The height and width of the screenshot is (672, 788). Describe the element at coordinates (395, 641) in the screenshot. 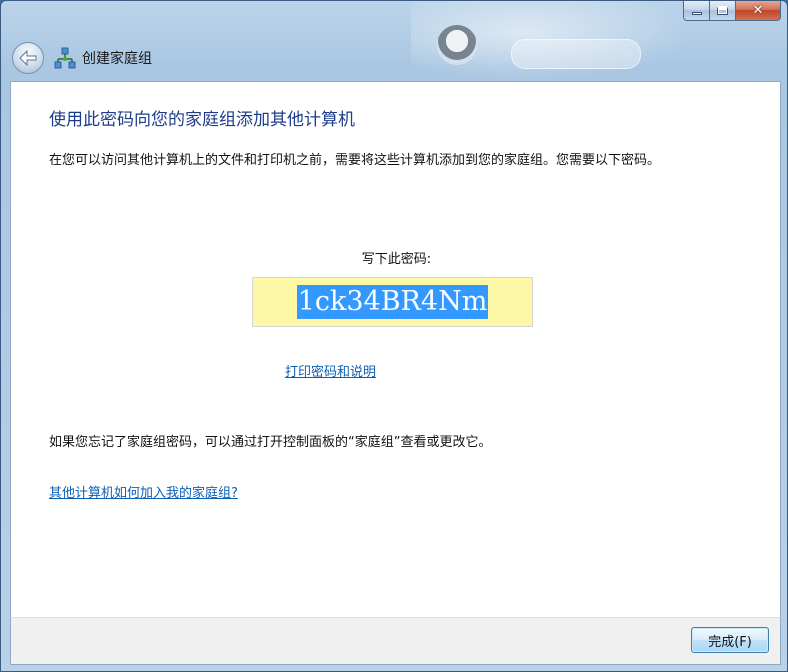

I see `wizard-footer: 完成(F)` at that location.